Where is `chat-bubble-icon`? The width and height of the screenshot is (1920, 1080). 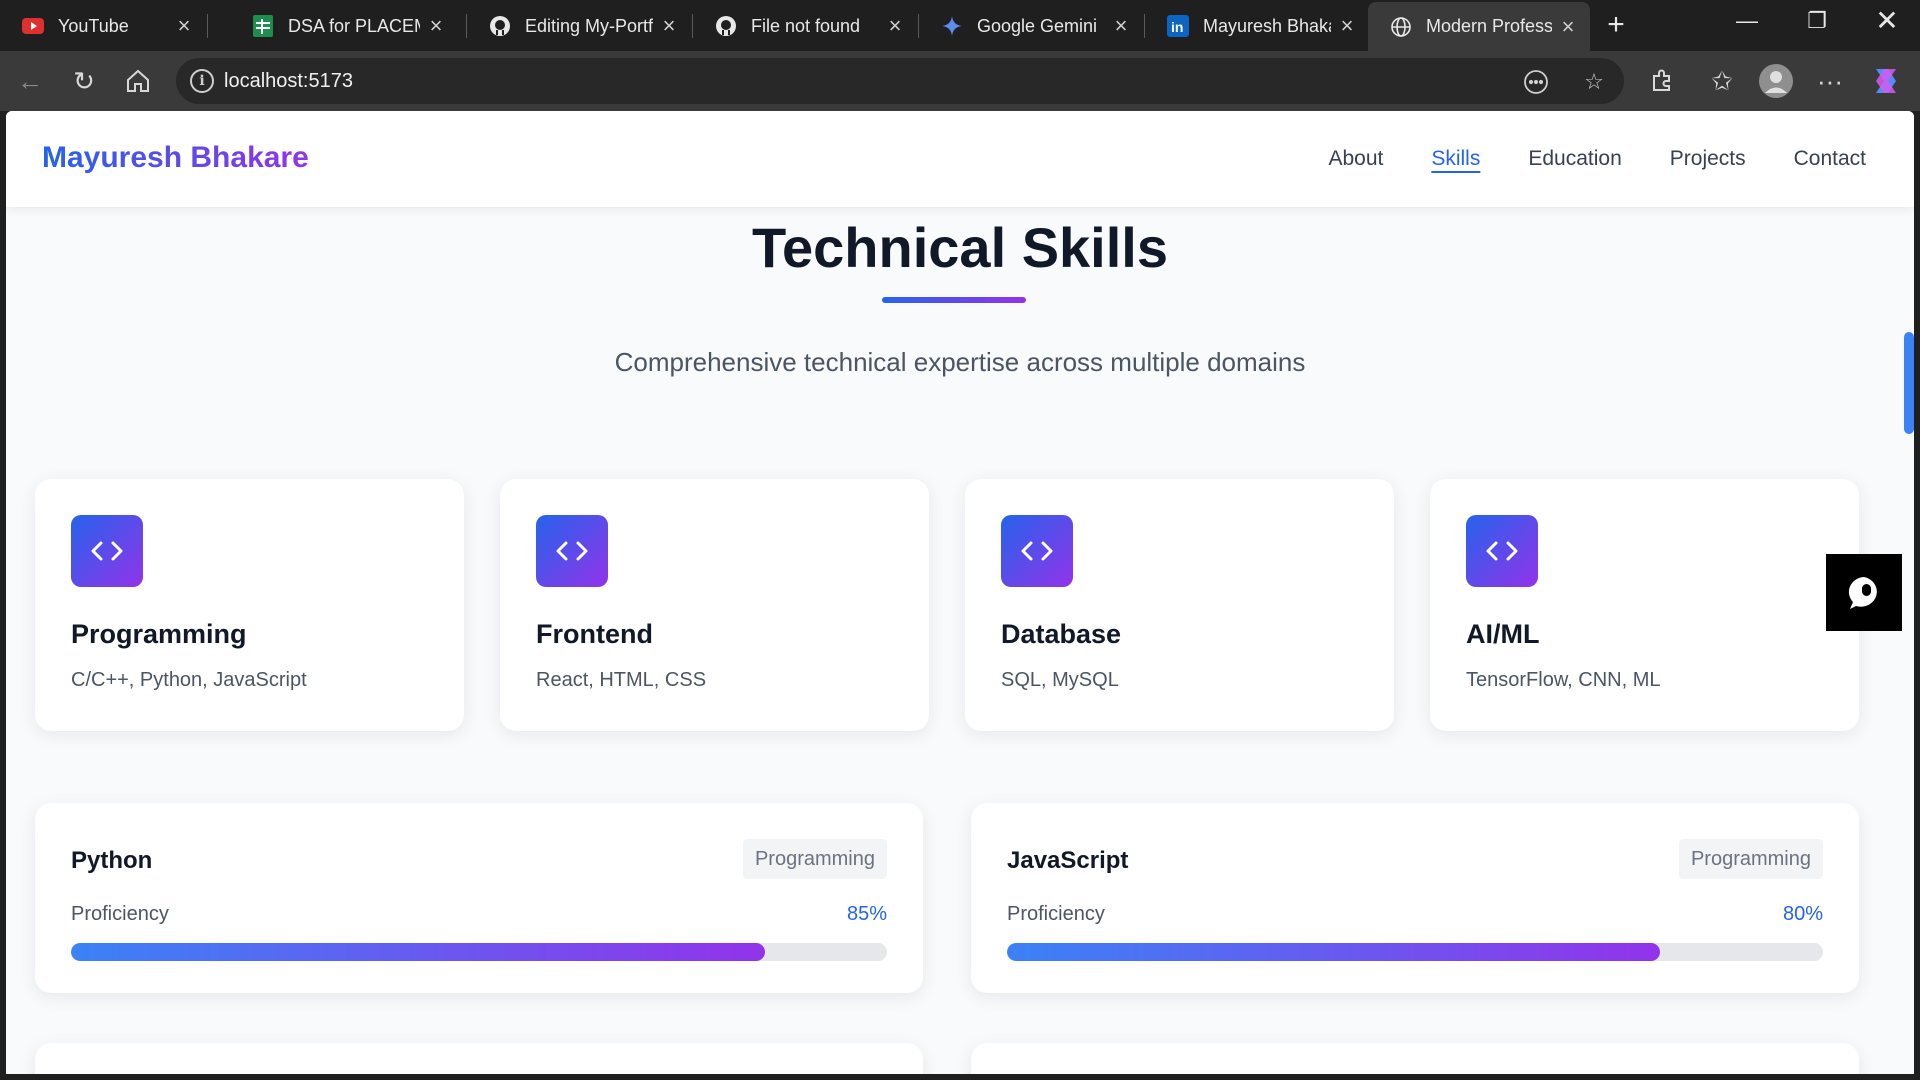 chat-bubble-icon is located at coordinates (1862, 592).